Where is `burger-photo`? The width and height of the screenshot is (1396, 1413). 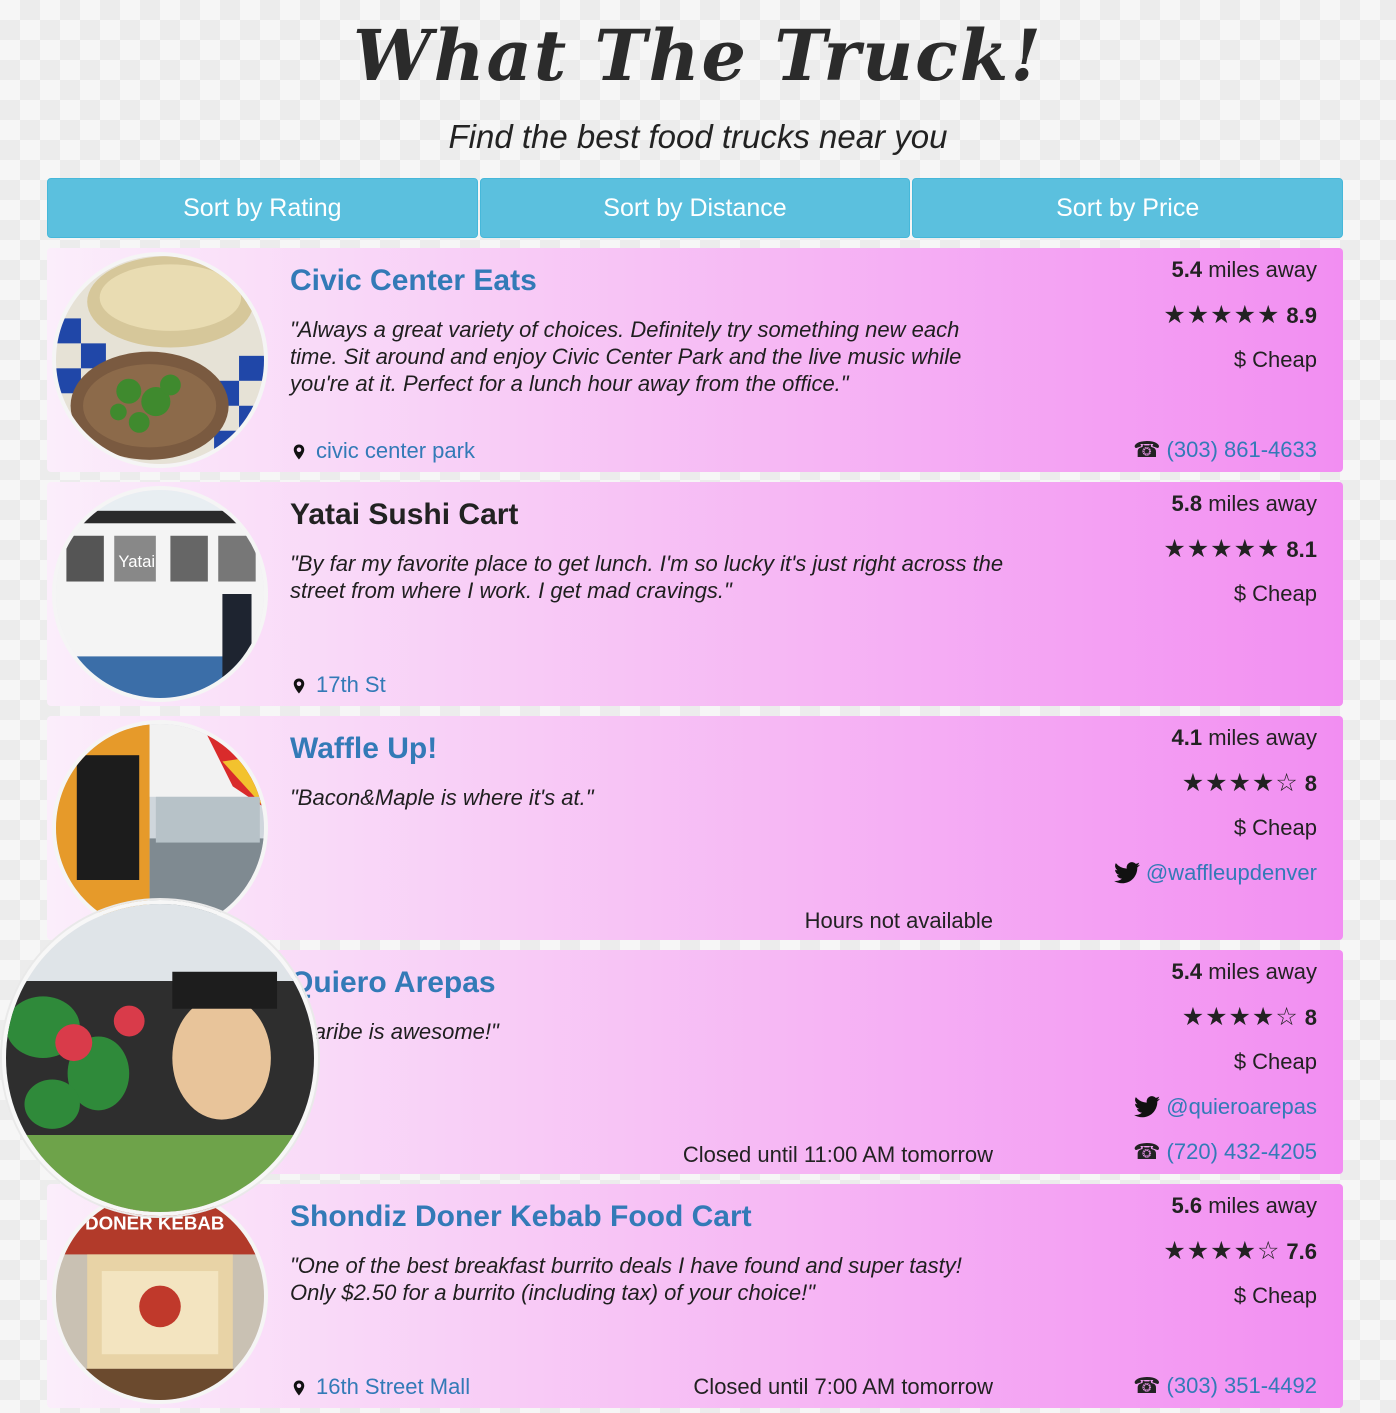
burger-photo is located at coordinates (160, 360).